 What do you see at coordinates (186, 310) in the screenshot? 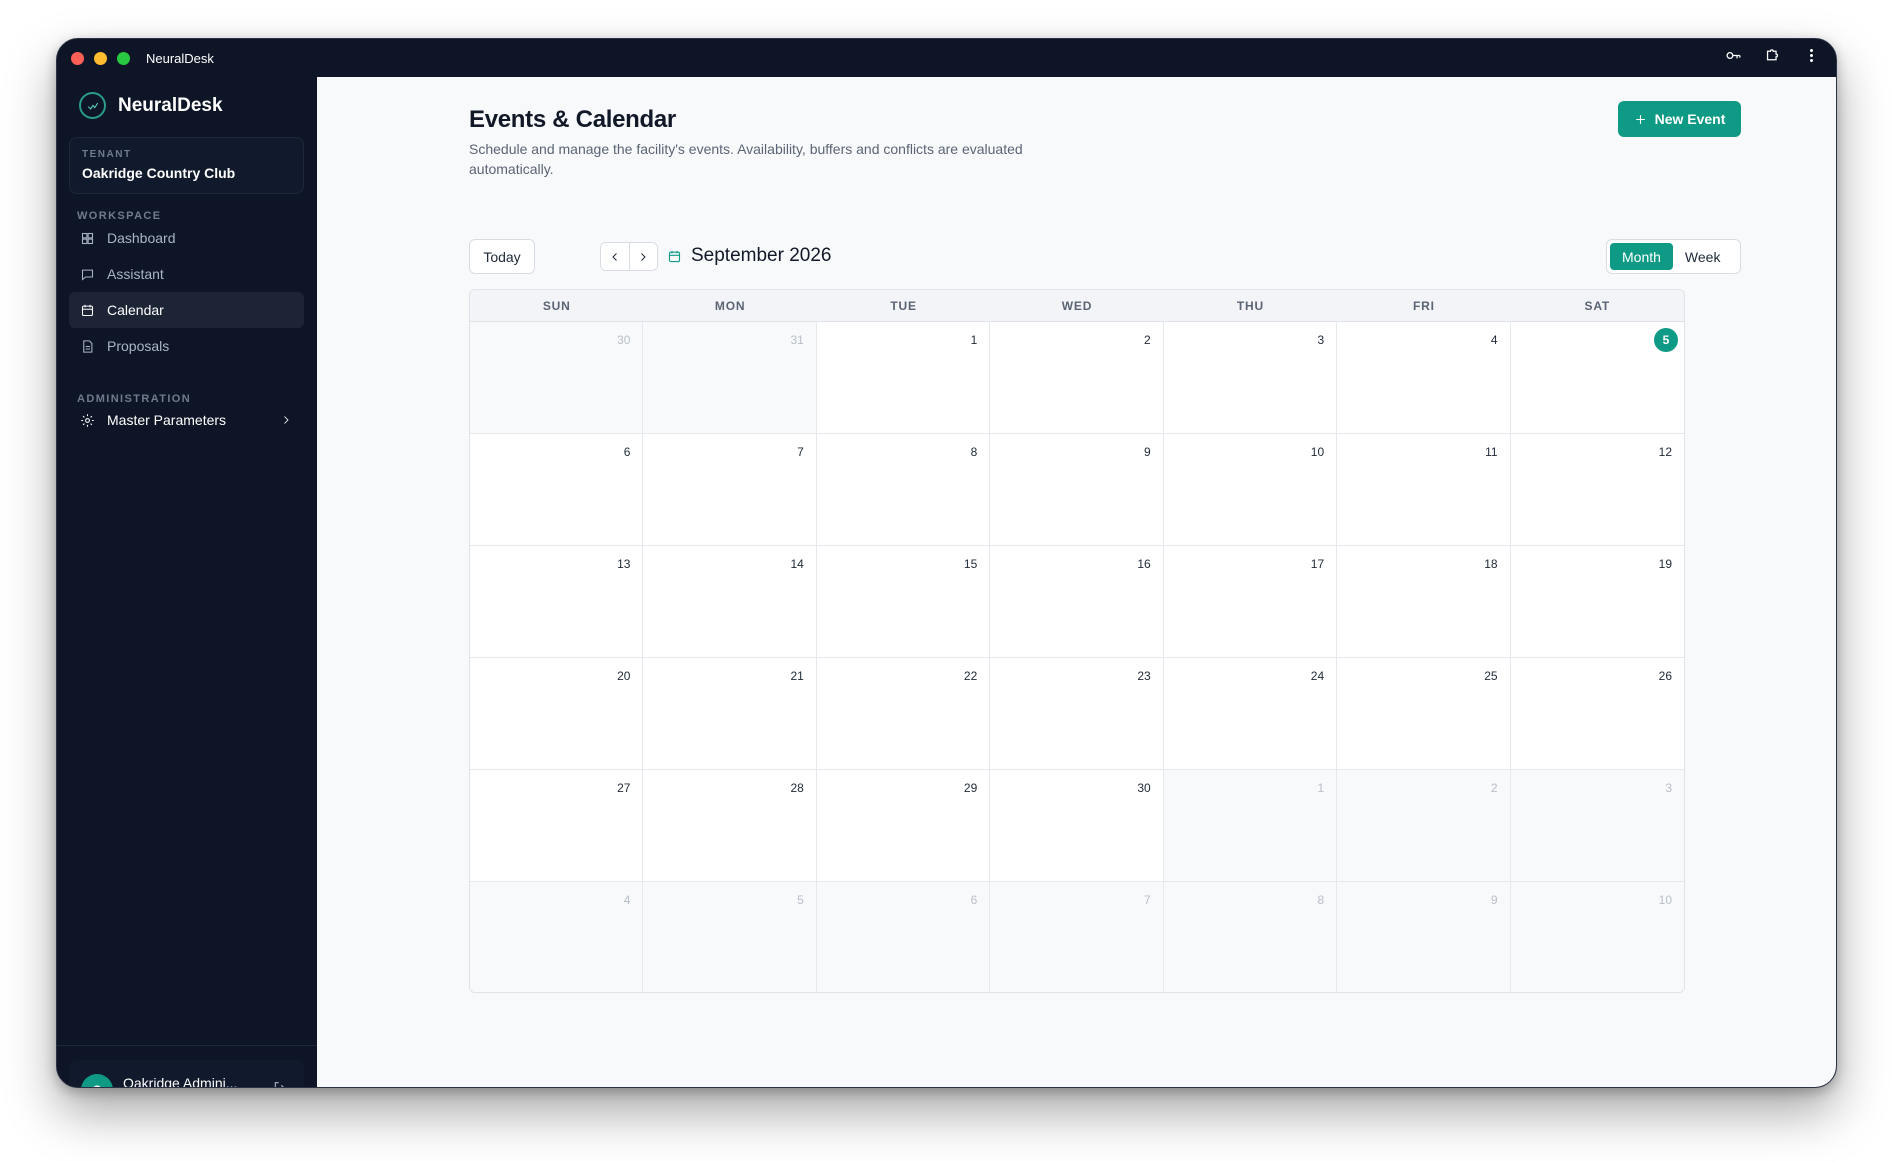
I see `sidebar-item-calendar: Calendar` at bounding box center [186, 310].